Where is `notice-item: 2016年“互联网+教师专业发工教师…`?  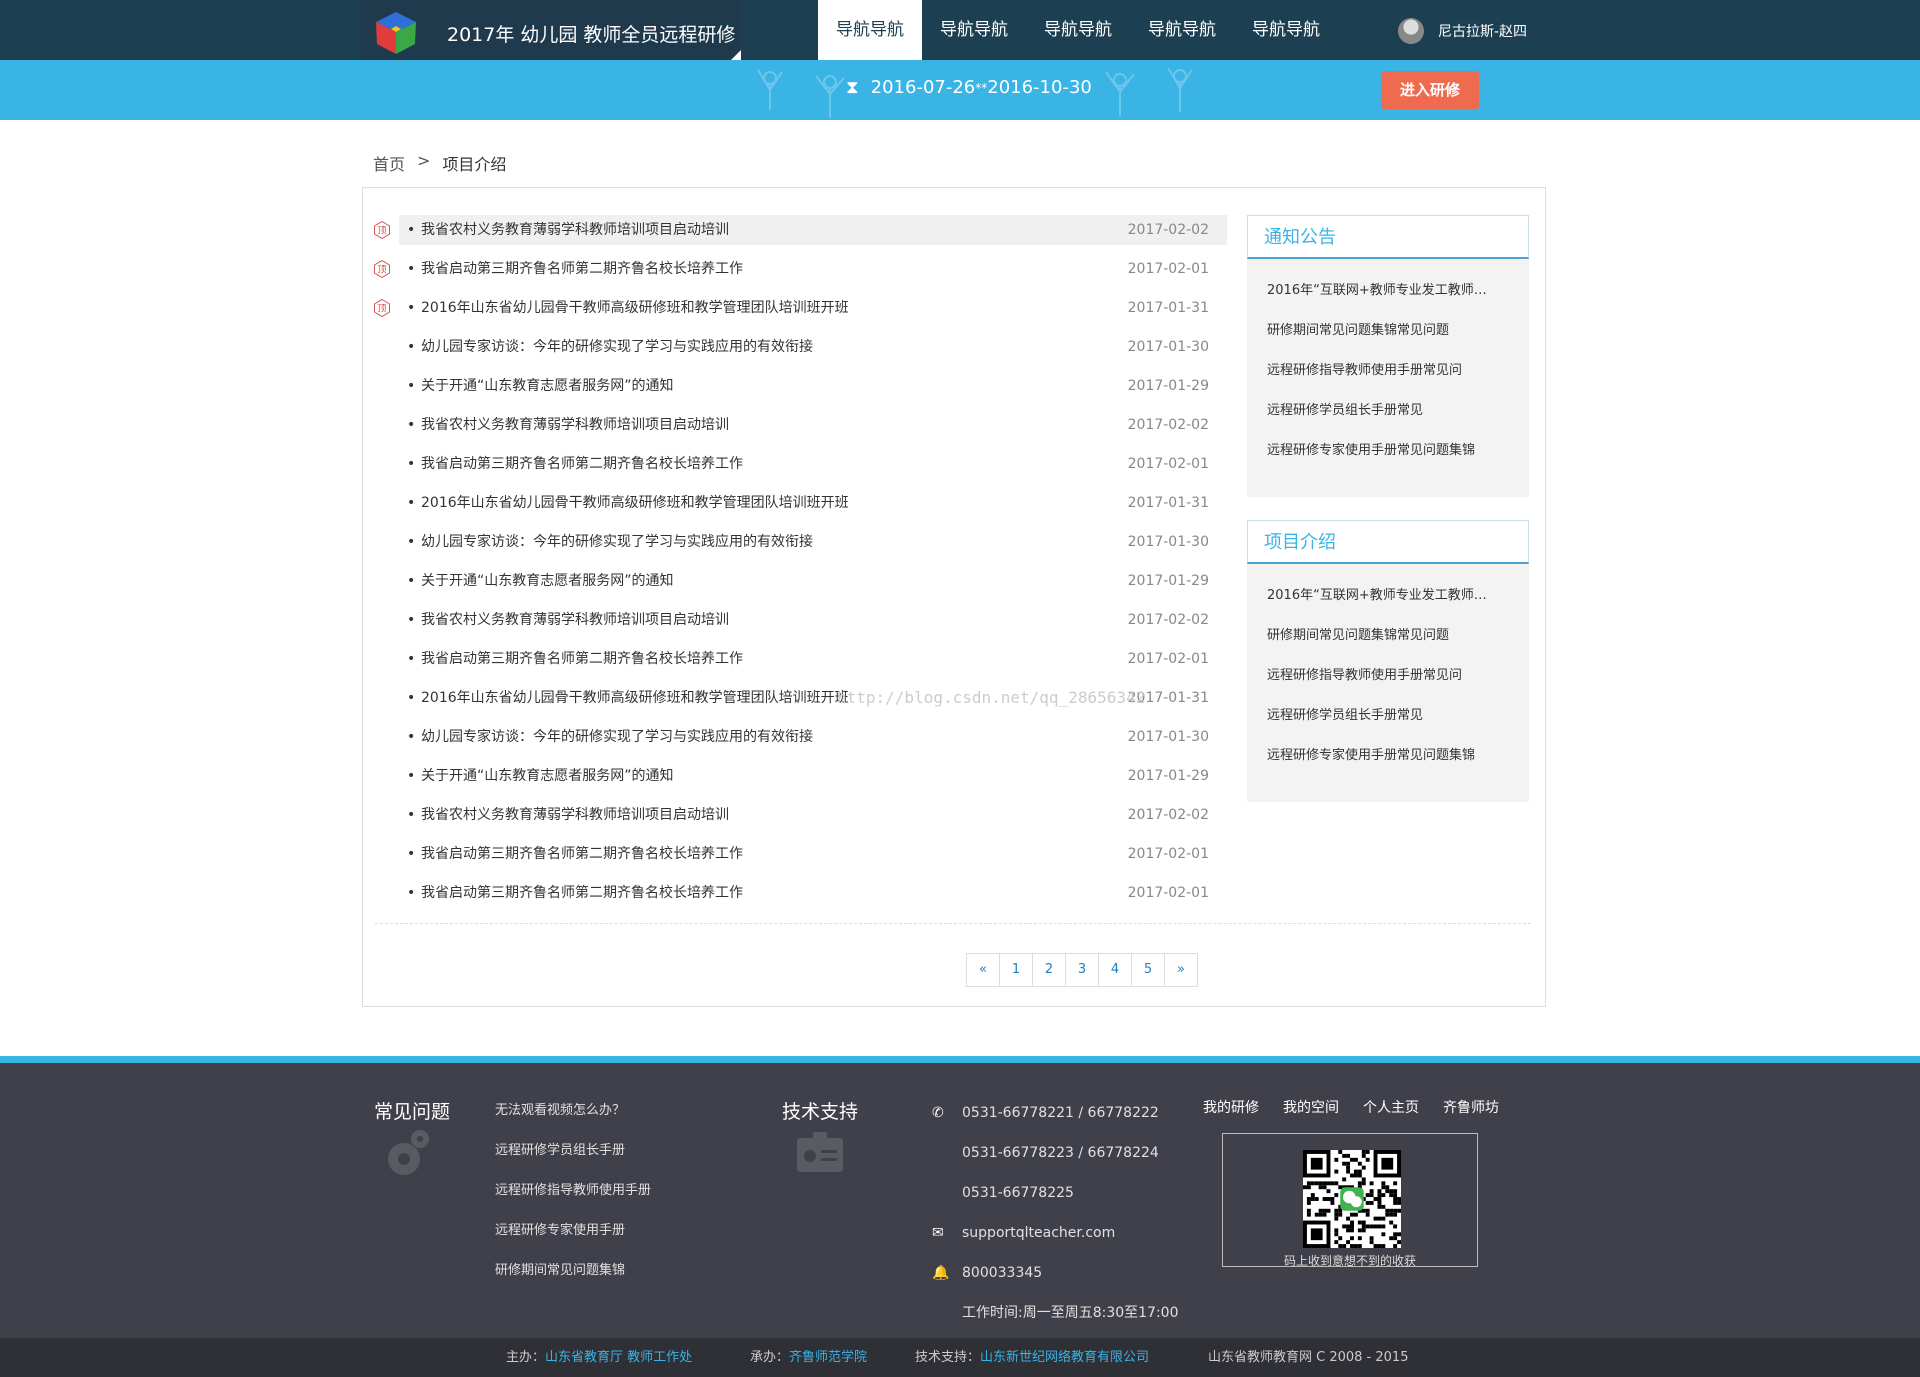
notice-item: 2016年“互联网+教师专业发工教师… is located at coordinates (1377, 290).